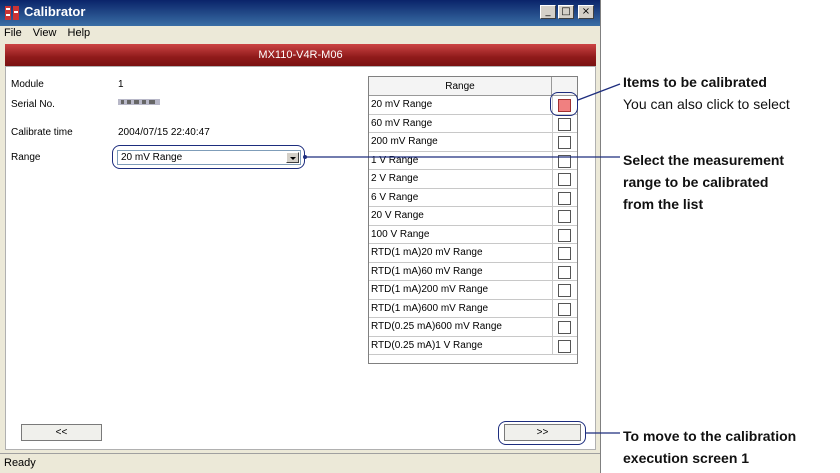  I want to click on items-annotation-sub: You can also click to select, so click(706, 104).